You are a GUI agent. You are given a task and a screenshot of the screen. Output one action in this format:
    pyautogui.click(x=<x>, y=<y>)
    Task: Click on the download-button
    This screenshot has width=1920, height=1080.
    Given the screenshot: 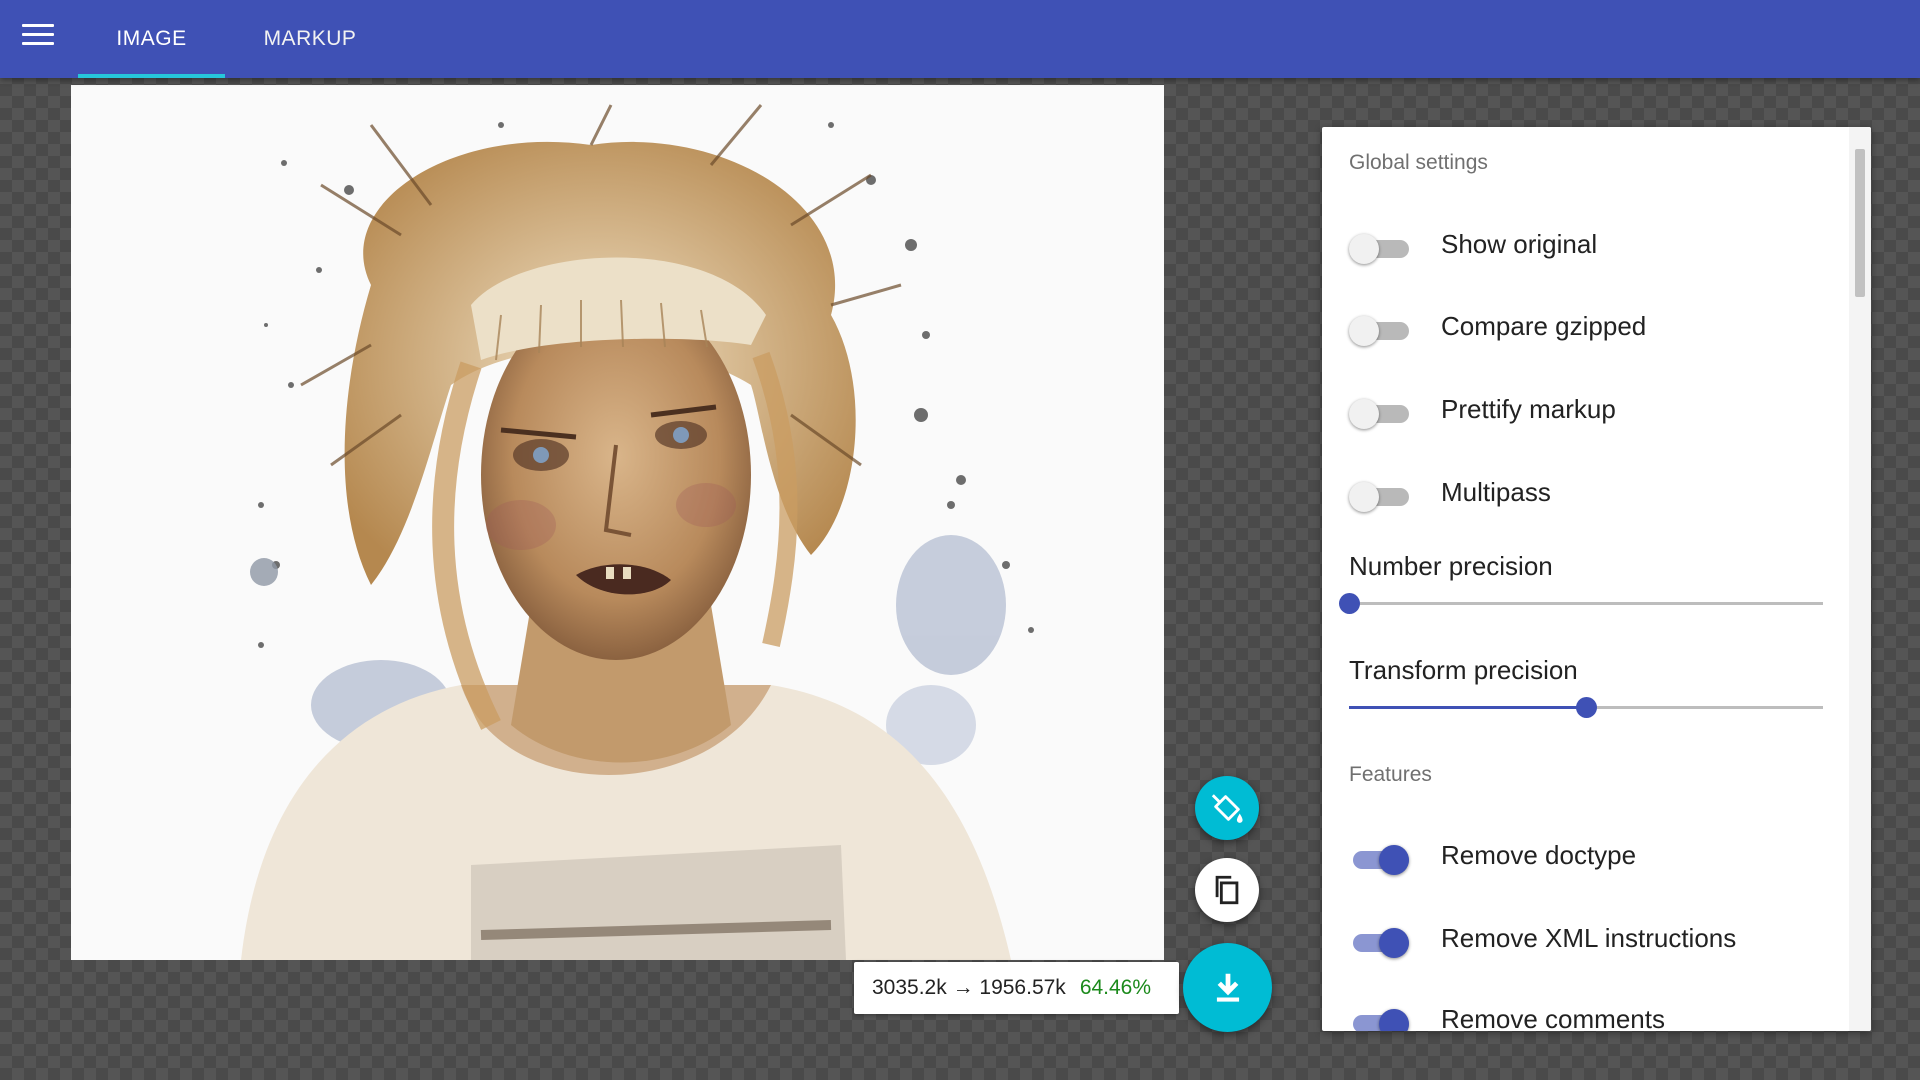 What is the action you would take?
    pyautogui.click(x=1227, y=987)
    